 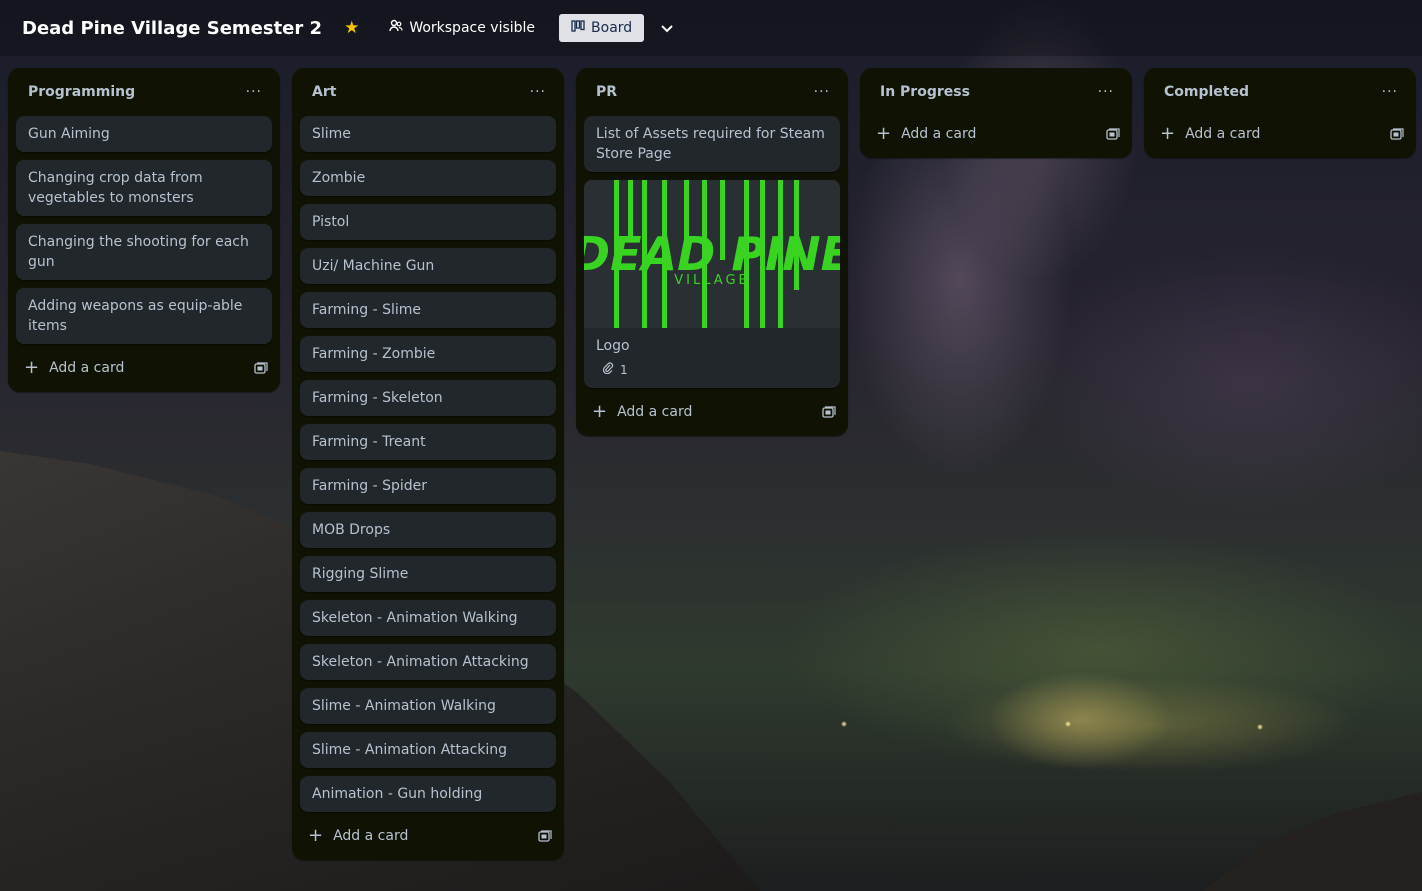 I want to click on card: Animation - Gun holding, so click(x=428, y=794).